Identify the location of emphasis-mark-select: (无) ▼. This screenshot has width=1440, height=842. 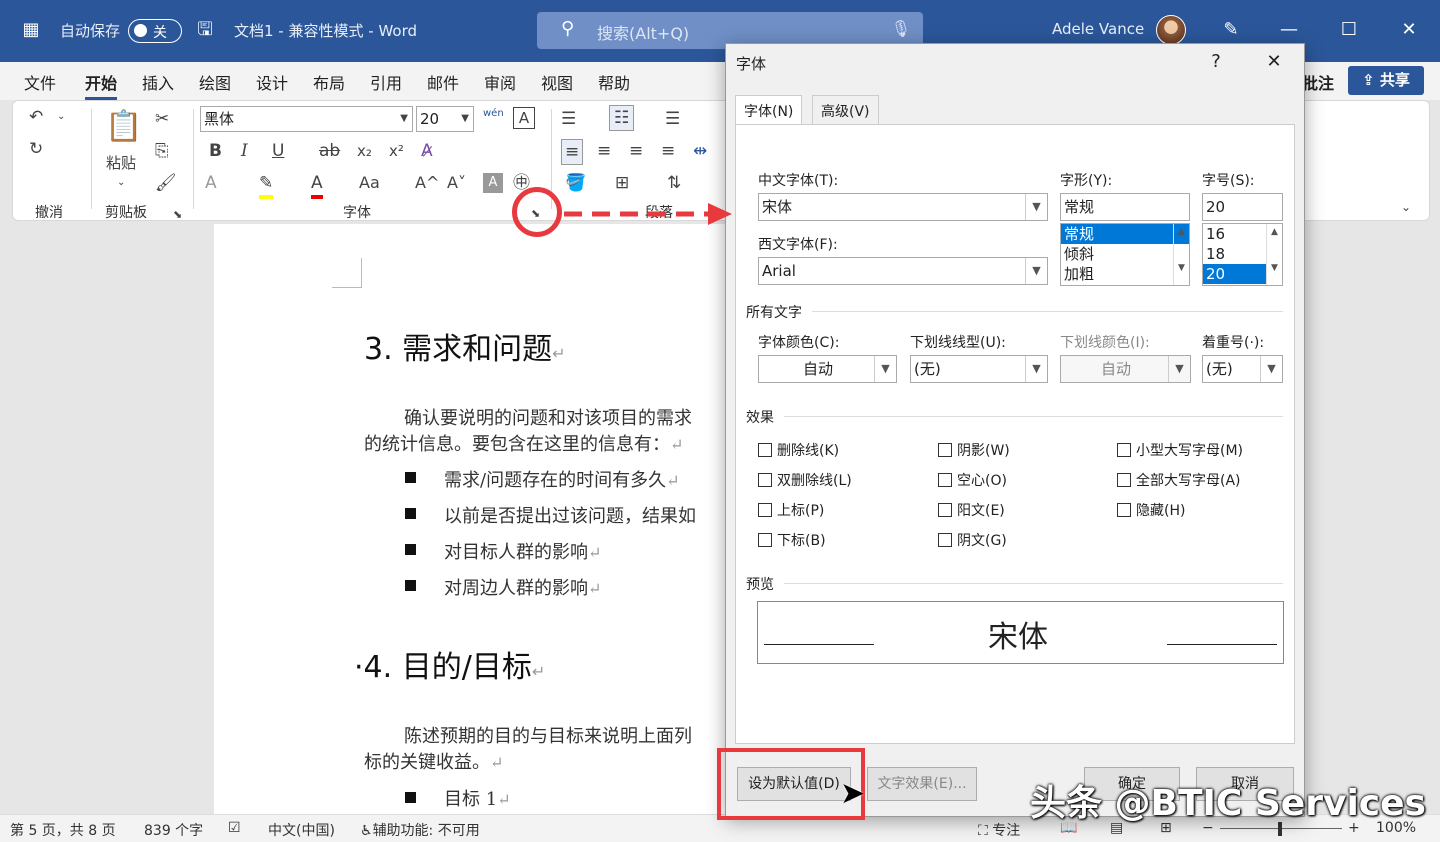
(1242, 369).